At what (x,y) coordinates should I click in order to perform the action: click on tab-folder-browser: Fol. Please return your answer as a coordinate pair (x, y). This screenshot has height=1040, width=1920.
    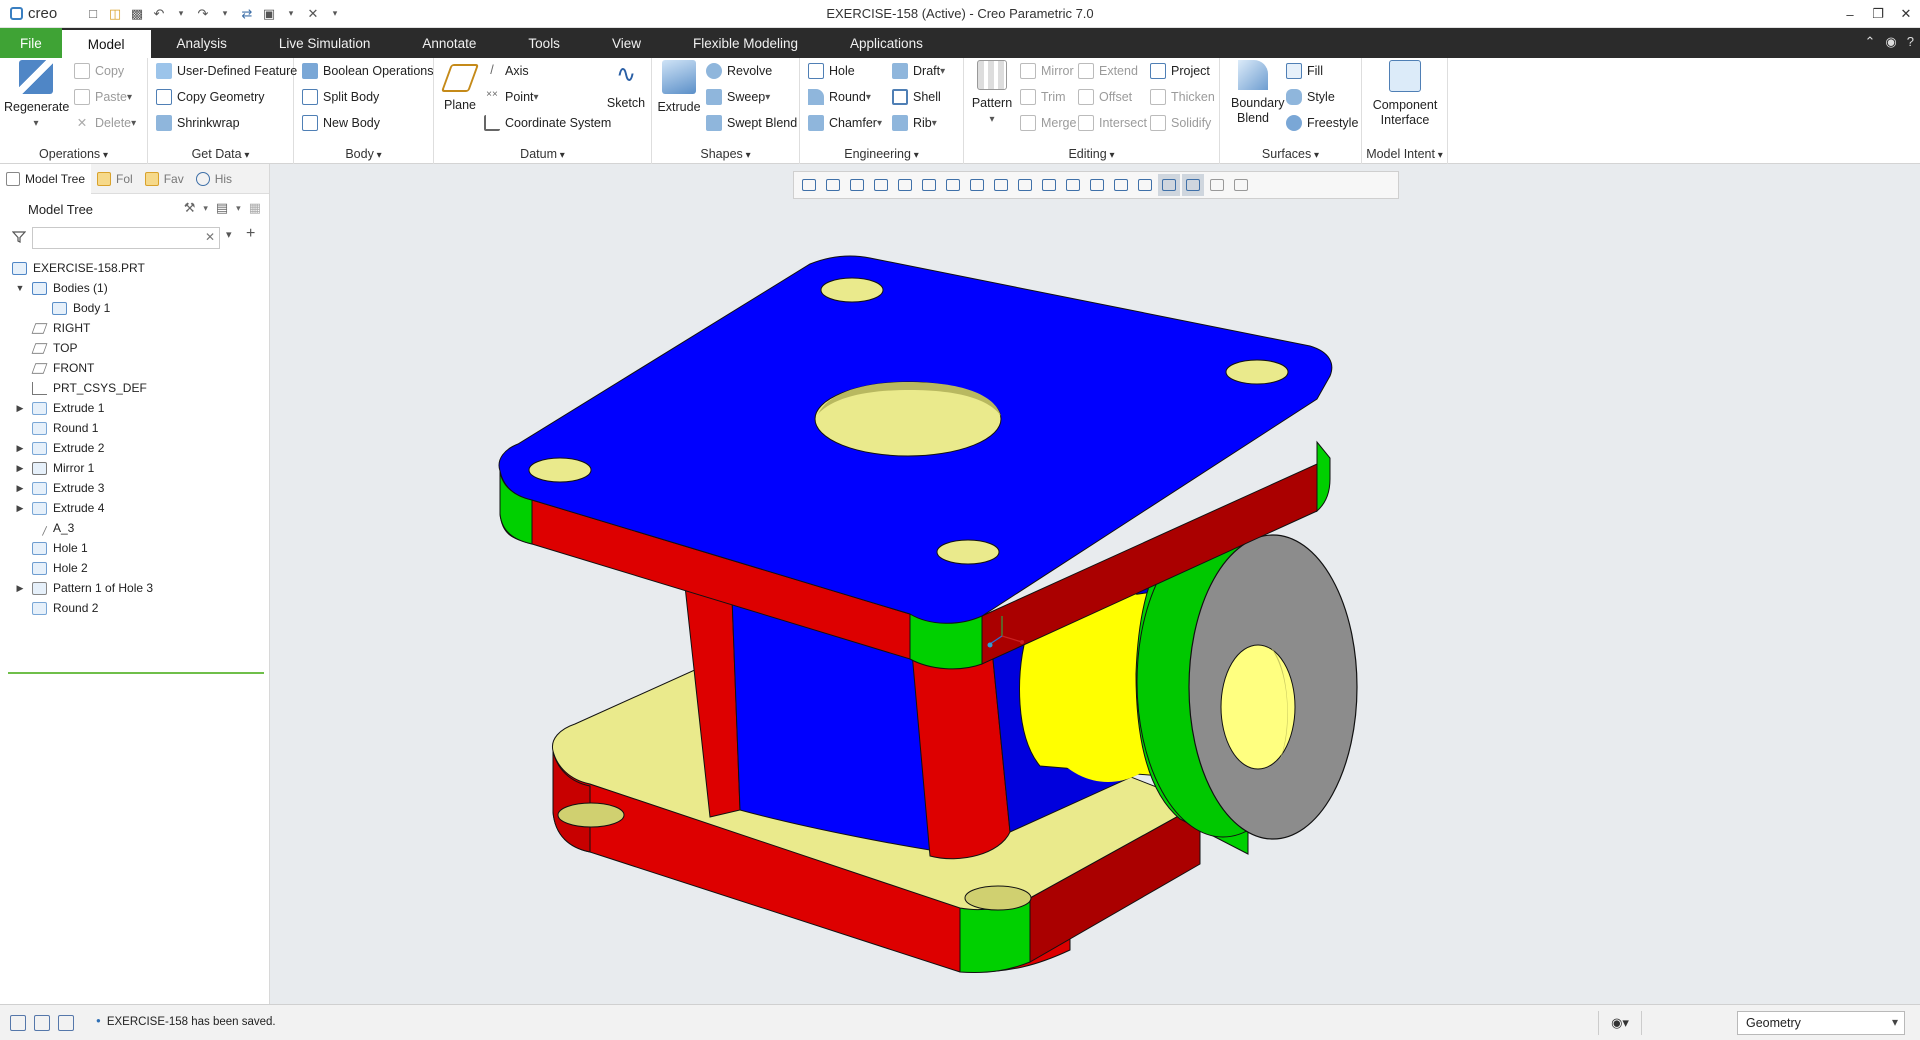
    Looking at the image, I should click on (115, 179).